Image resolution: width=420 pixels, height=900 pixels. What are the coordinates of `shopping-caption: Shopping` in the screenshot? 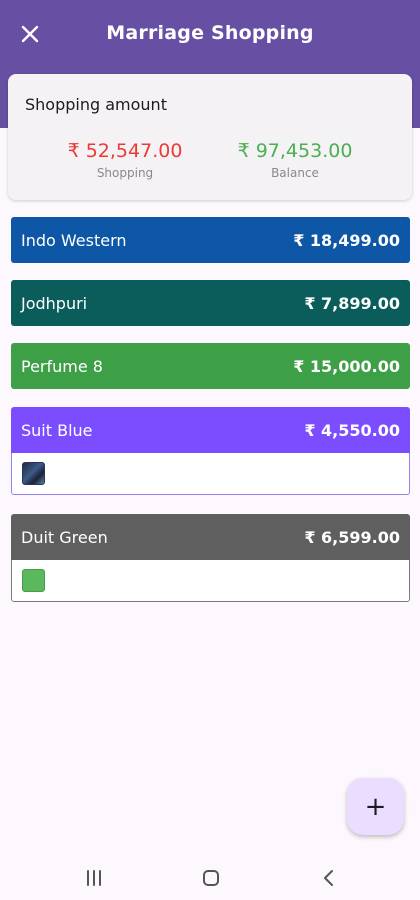 It's located at (125, 173).